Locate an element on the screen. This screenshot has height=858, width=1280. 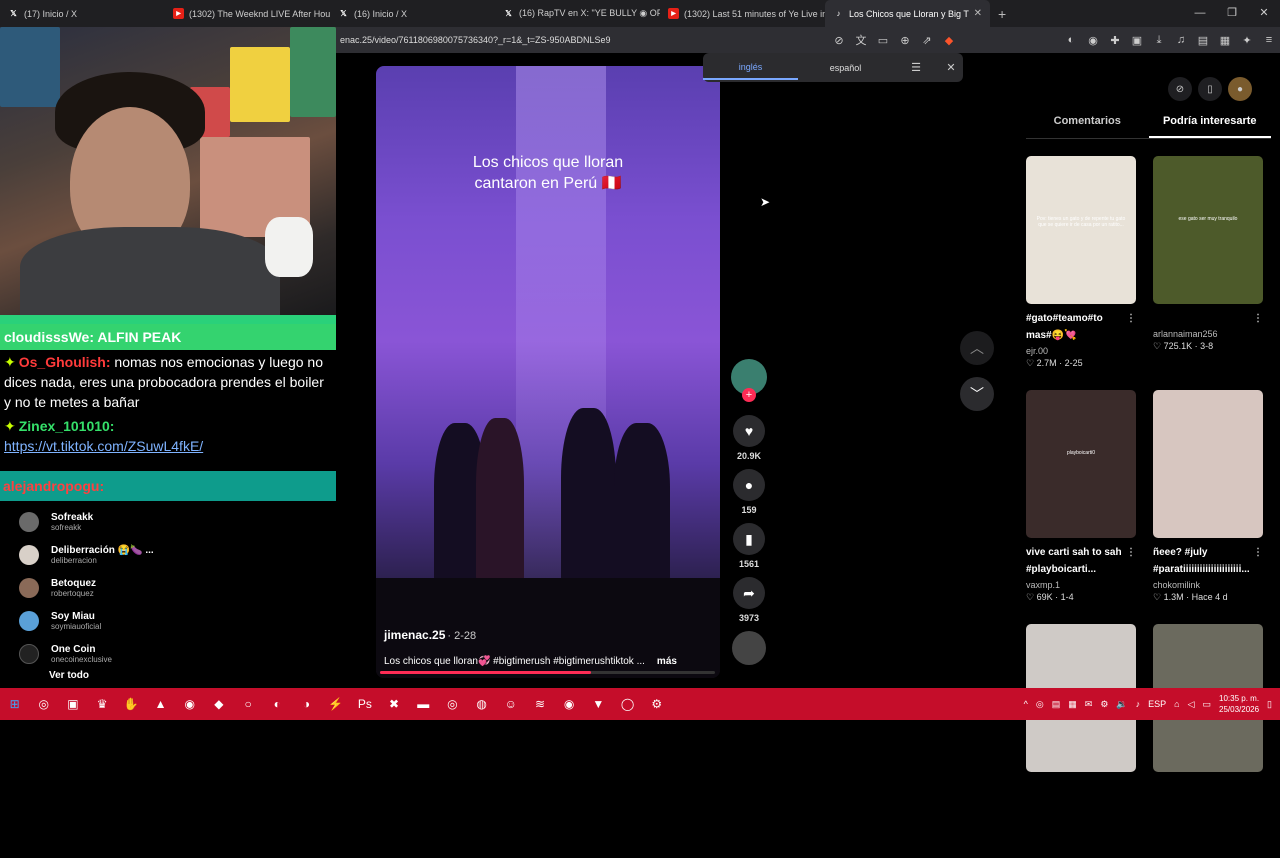
following-item: Soy Miau soymiauoficial is located at coordinates (168, 620).